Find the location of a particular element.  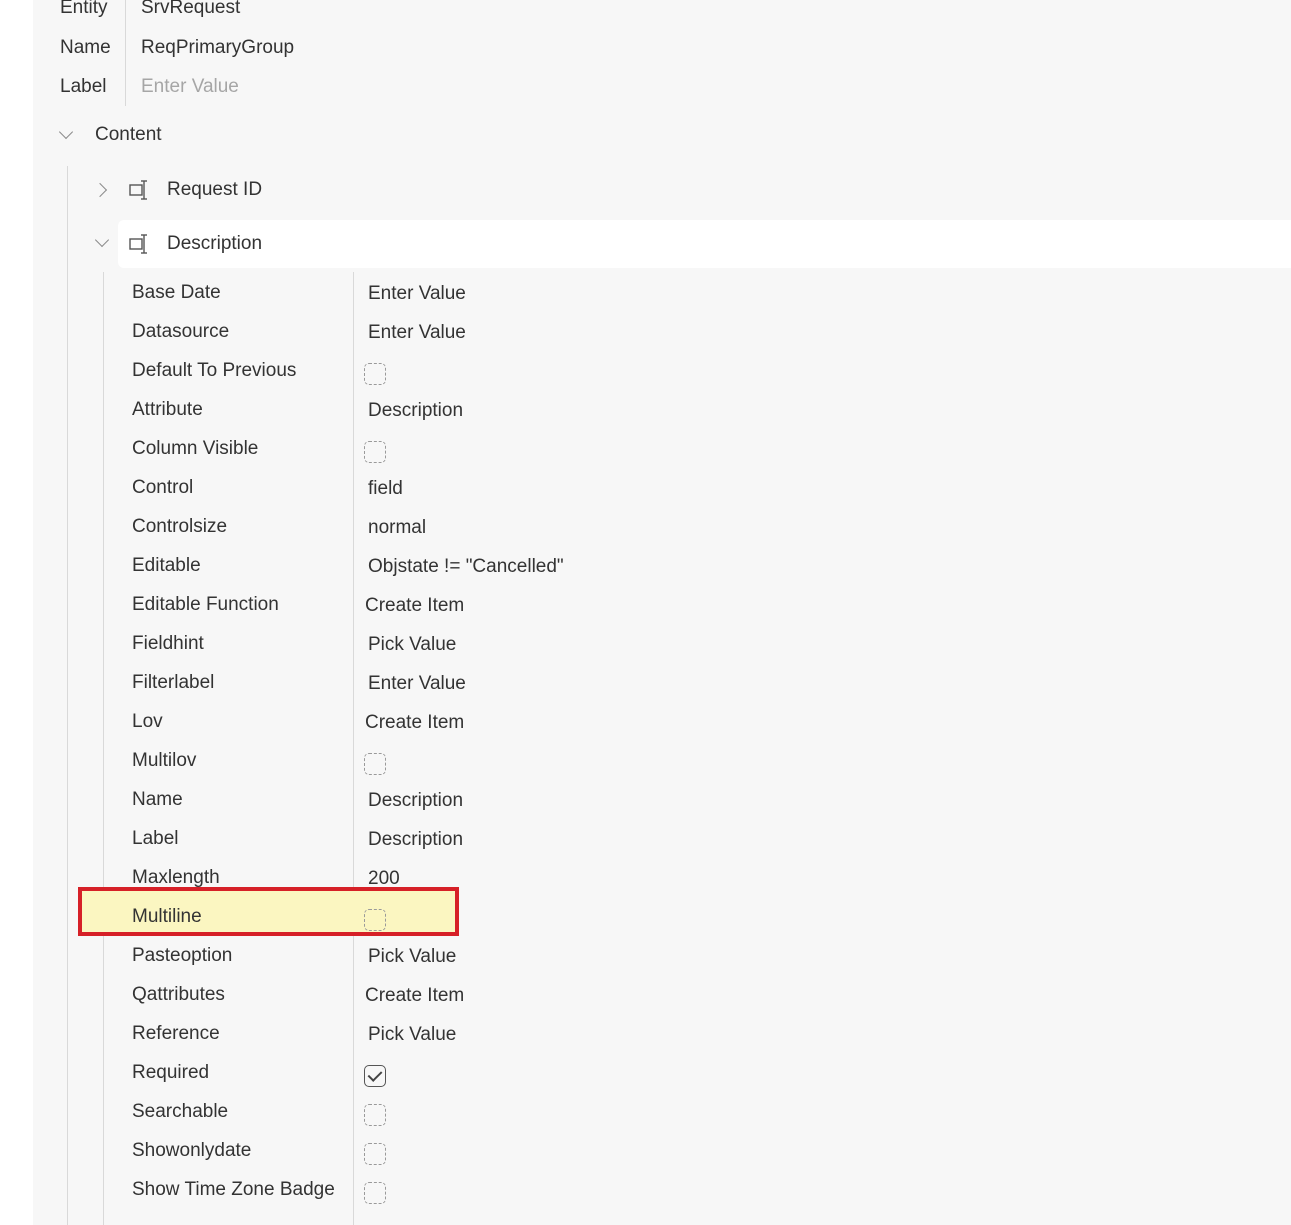

prop-label-editable-function: Editable Function is located at coordinates (205, 604).